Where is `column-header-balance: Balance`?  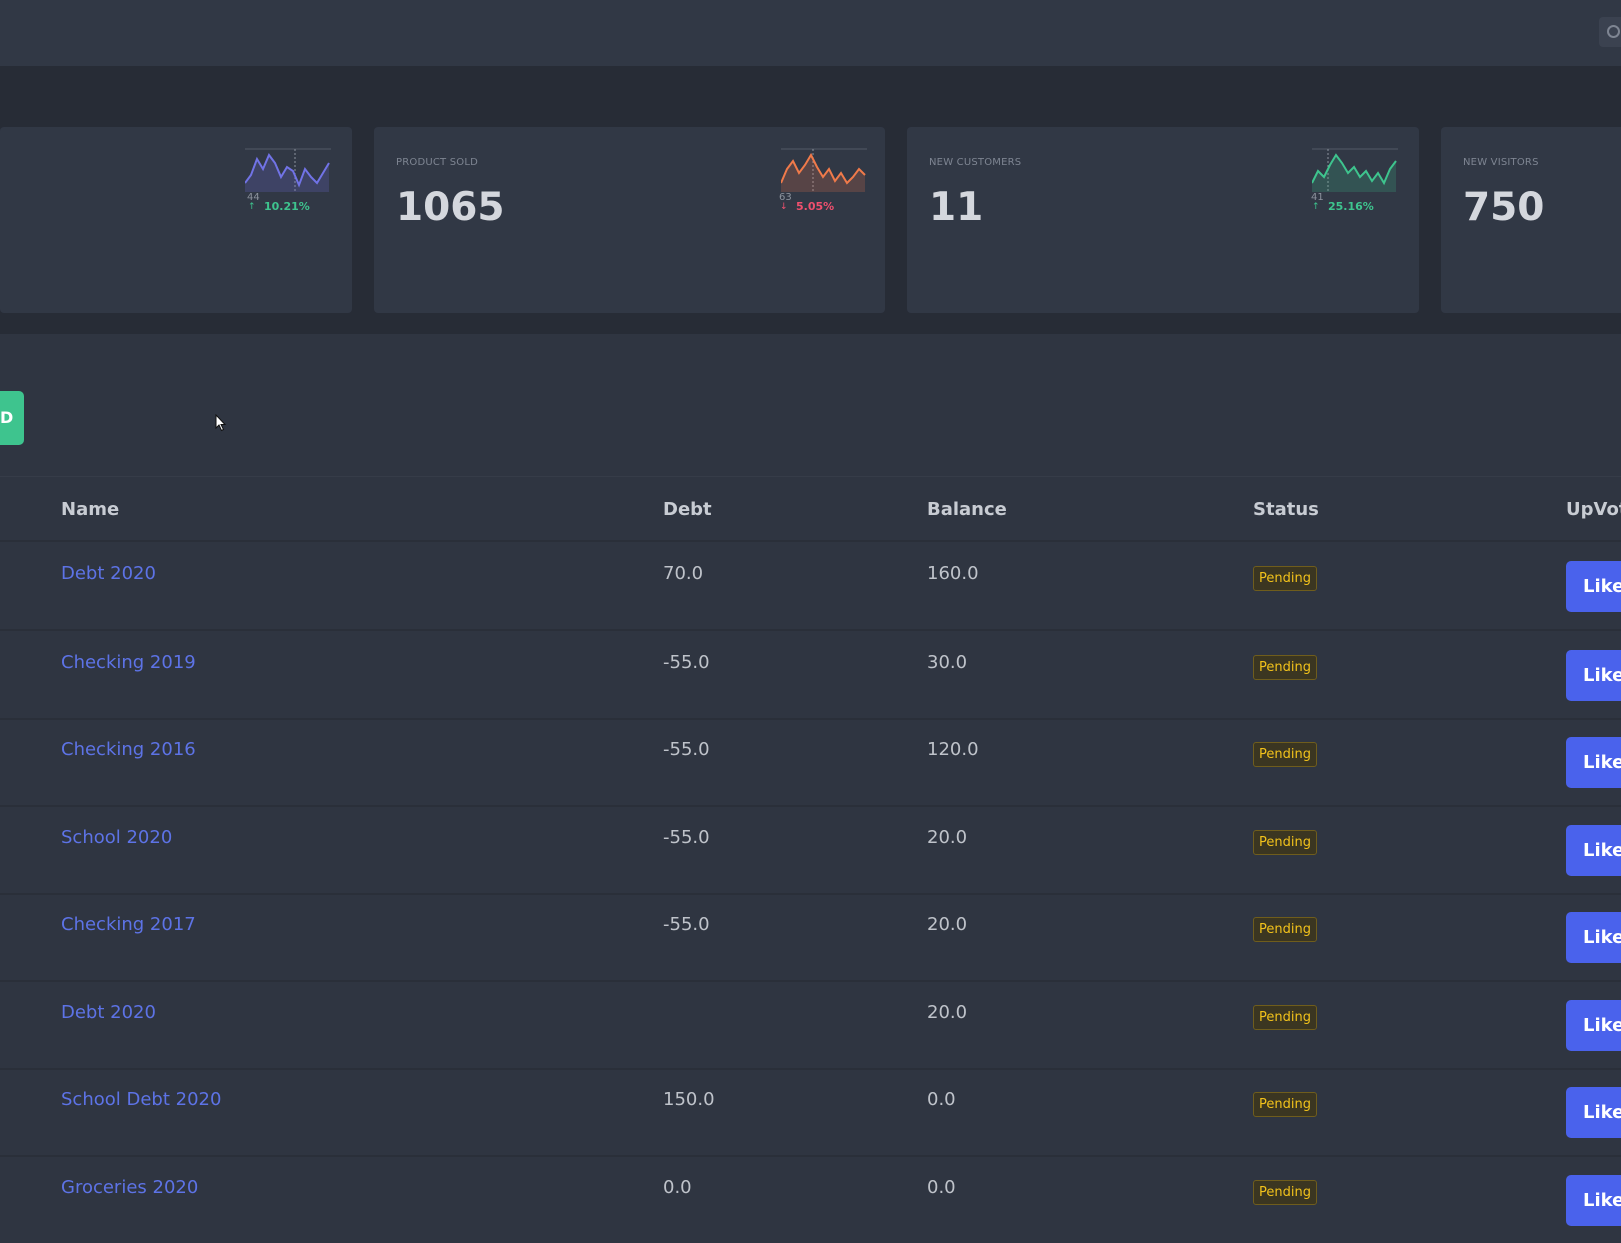 column-header-balance: Balance is located at coordinates (967, 509).